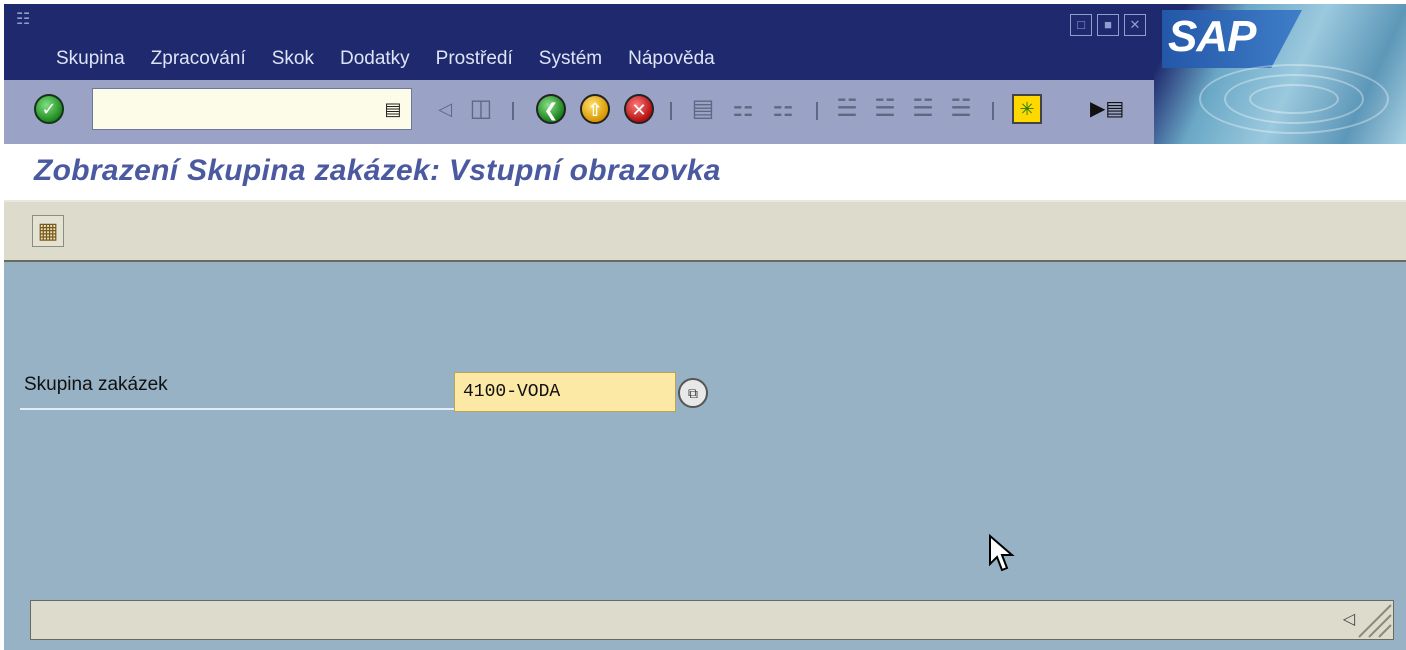 This screenshot has width=1406, height=650. Describe the element at coordinates (705, 231) in the screenshot. I see `application-toolbar: ▦` at that location.